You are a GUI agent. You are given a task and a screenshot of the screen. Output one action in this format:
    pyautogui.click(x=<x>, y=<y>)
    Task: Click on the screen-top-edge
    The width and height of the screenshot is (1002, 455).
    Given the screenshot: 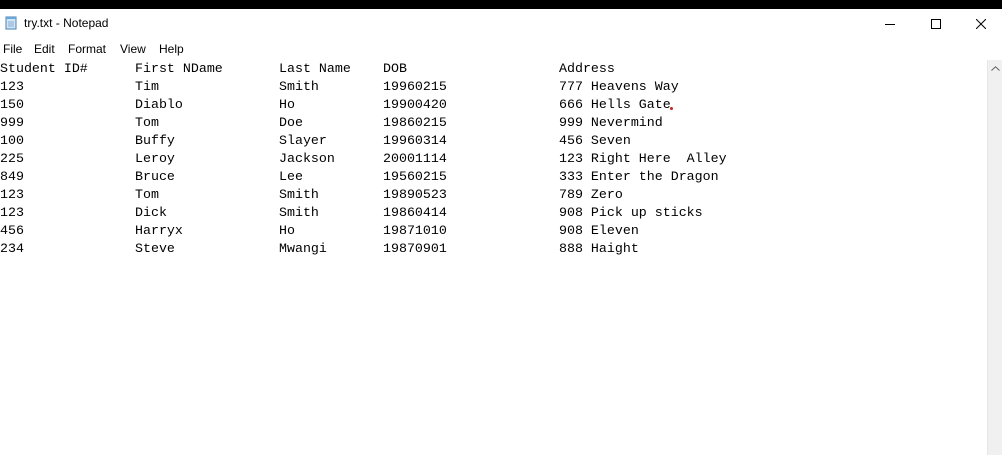 What is the action you would take?
    pyautogui.click(x=501, y=4)
    